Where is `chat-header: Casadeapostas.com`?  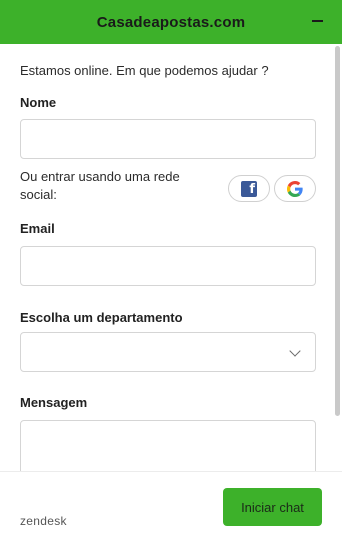 chat-header: Casadeapostas.com is located at coordinates (171, 22).